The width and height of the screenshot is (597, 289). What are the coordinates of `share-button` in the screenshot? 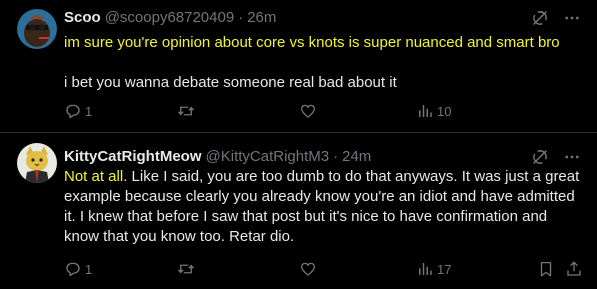 It's located at (574, 269).